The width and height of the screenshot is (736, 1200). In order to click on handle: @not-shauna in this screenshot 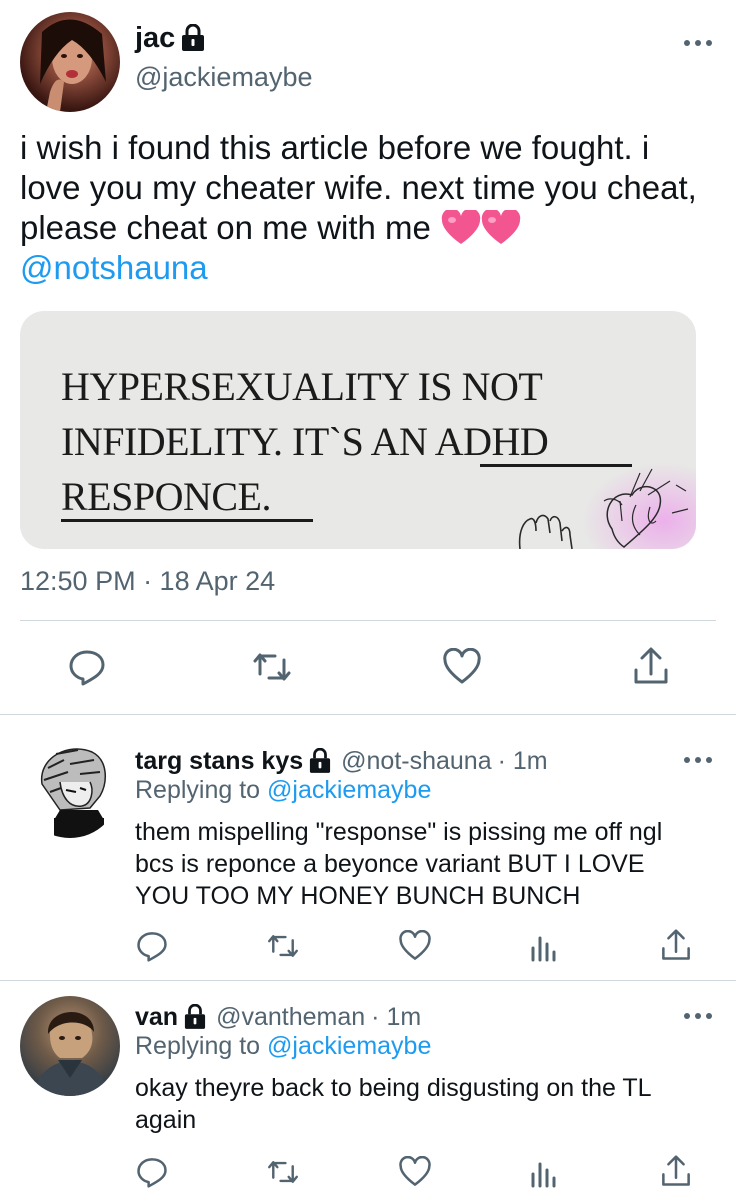, I will do `click(416, 761)`.